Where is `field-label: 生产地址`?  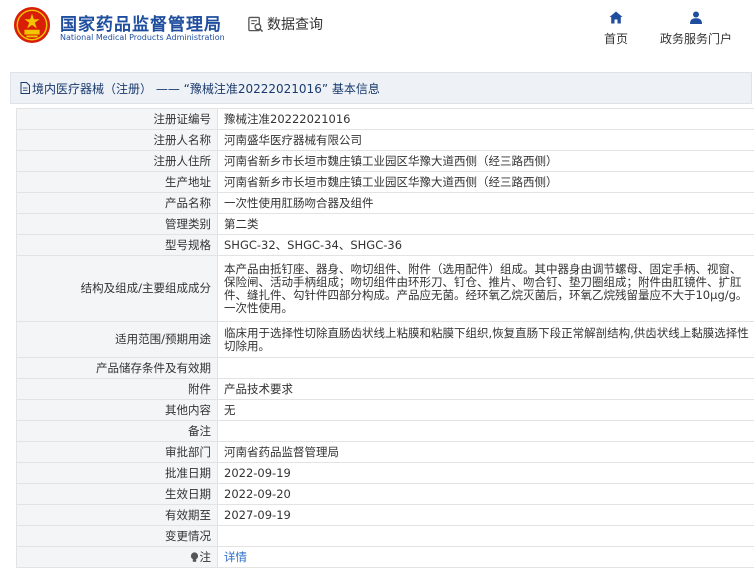 field-label: 生产地址 is located at coordinates (117, 182).